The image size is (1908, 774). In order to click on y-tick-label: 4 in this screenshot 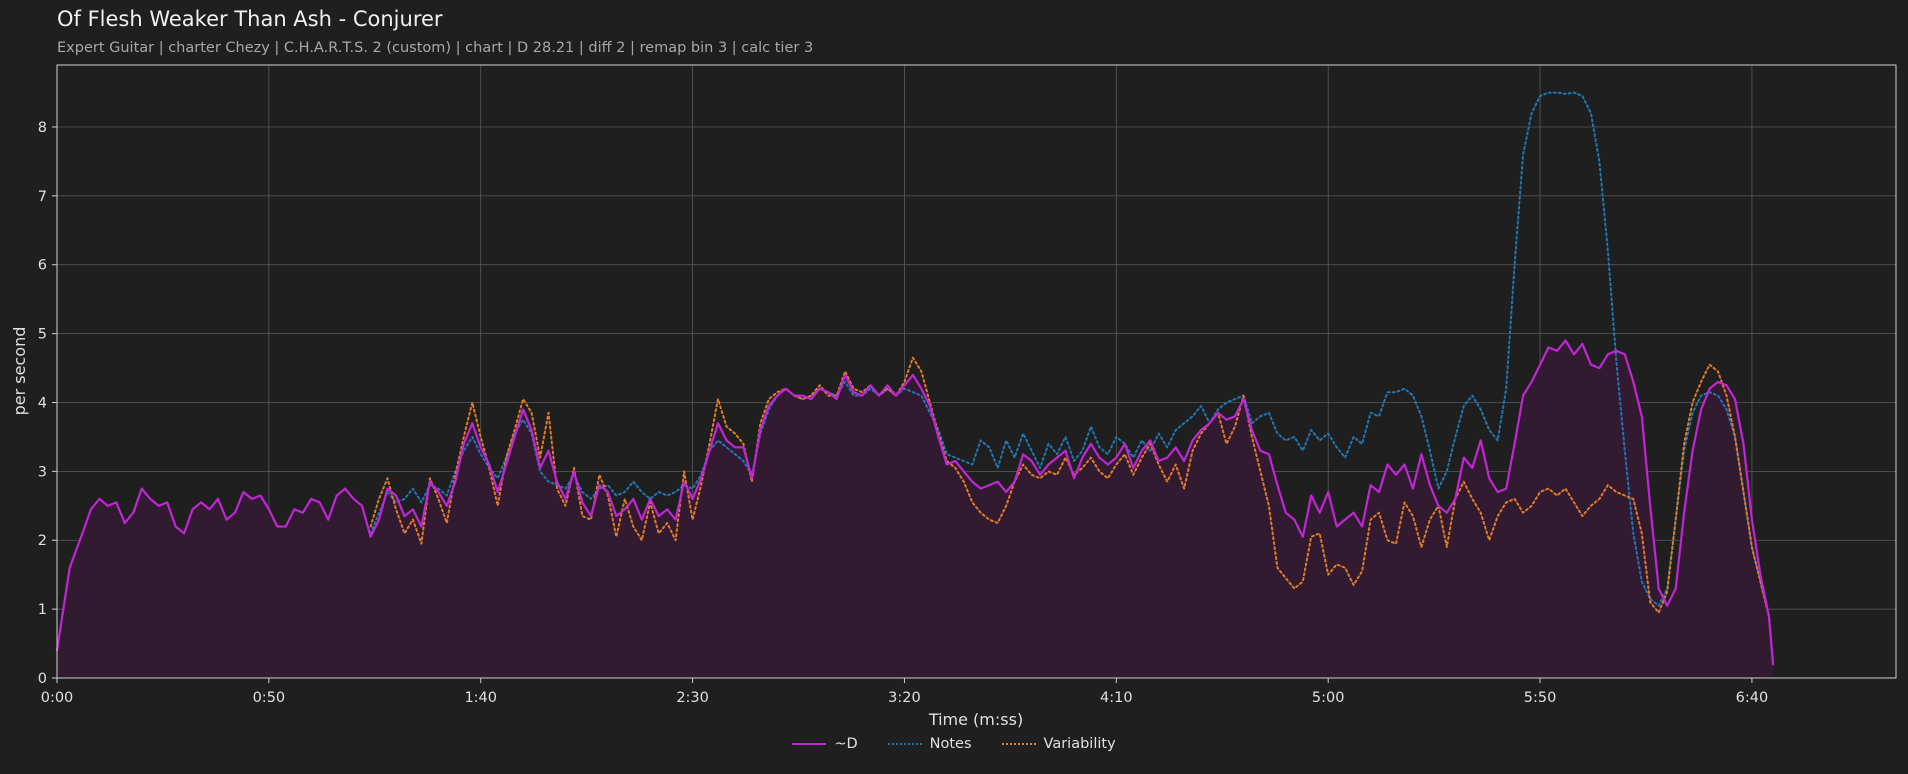, I will do `click(42, 403)`.